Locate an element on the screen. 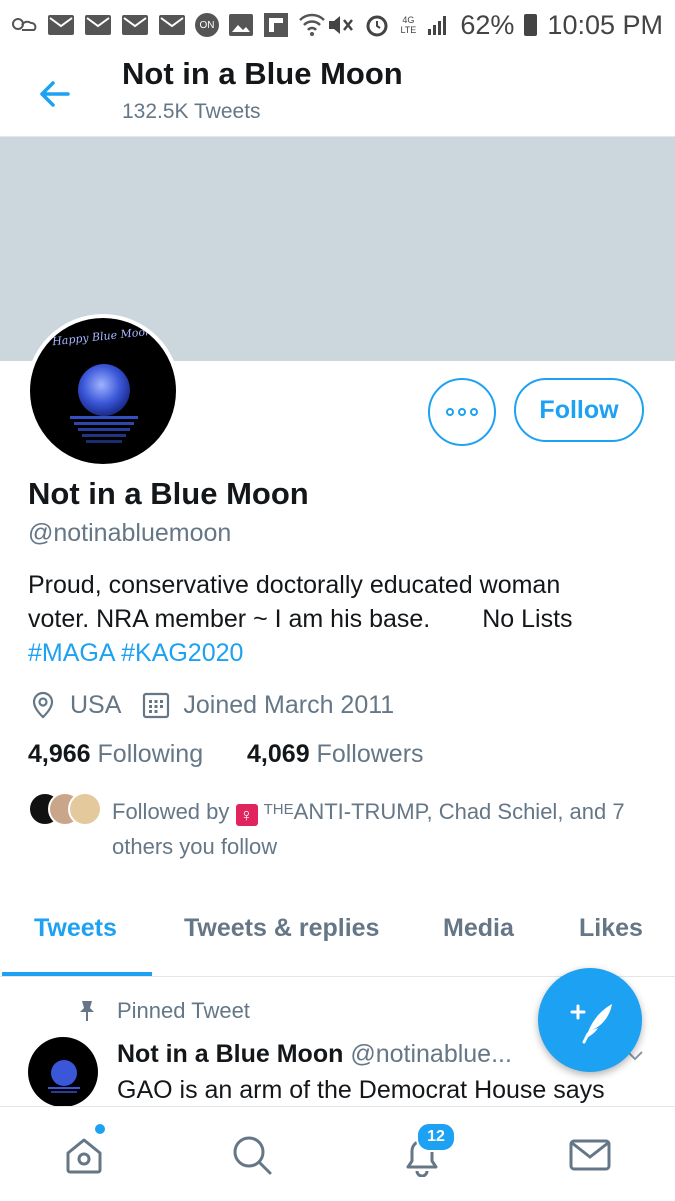 The width and height of the screenshot is (675, 1201). tweet-author: Not in a Blue Moon is located at coordinates (230, 1054).